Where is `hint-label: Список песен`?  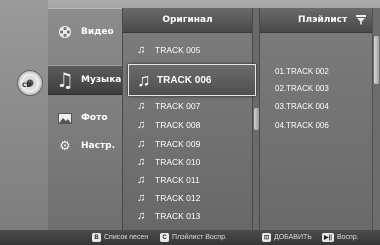
hint-label: Список песен is located at coordinates (126, 237).